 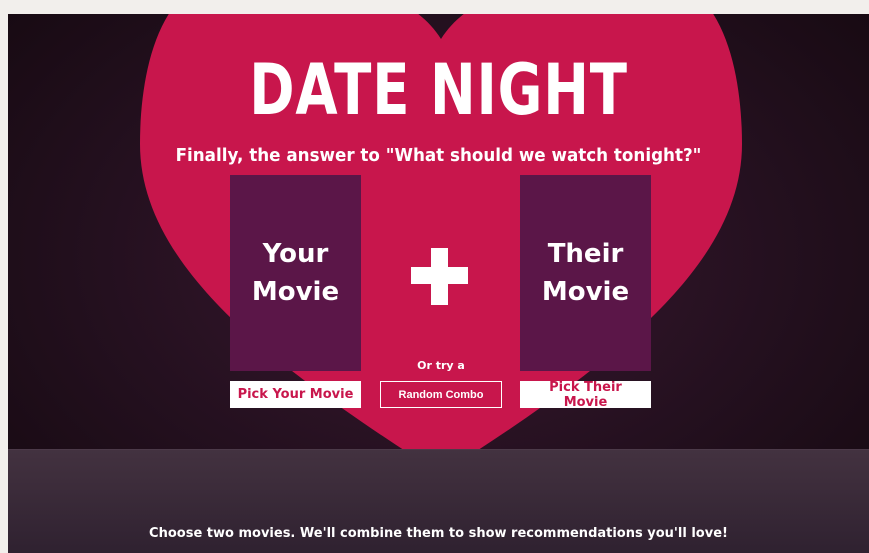 I want to click on their-movie-card: Their Movie, so click(x=585, y=273).